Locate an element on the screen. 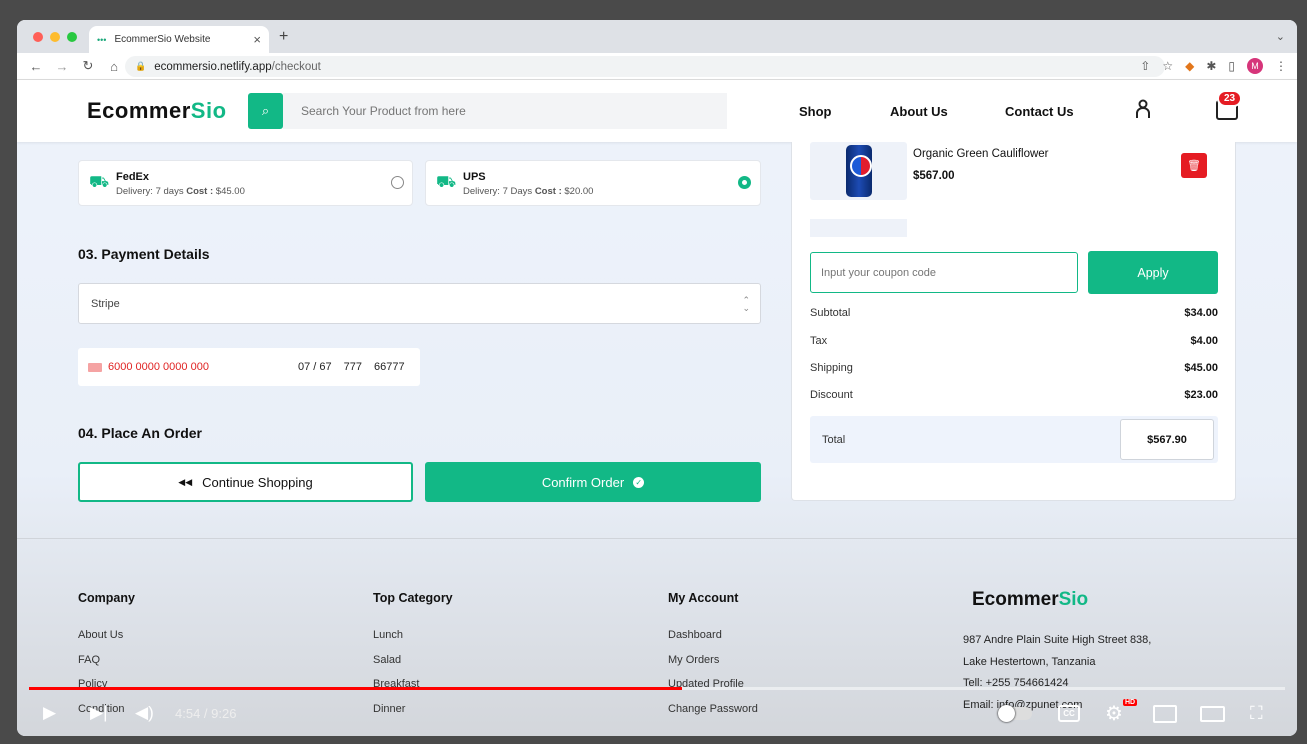 The image size is (1307, 744). url-host: ecommersio.netlify.app is located at coordinates (213, 66).